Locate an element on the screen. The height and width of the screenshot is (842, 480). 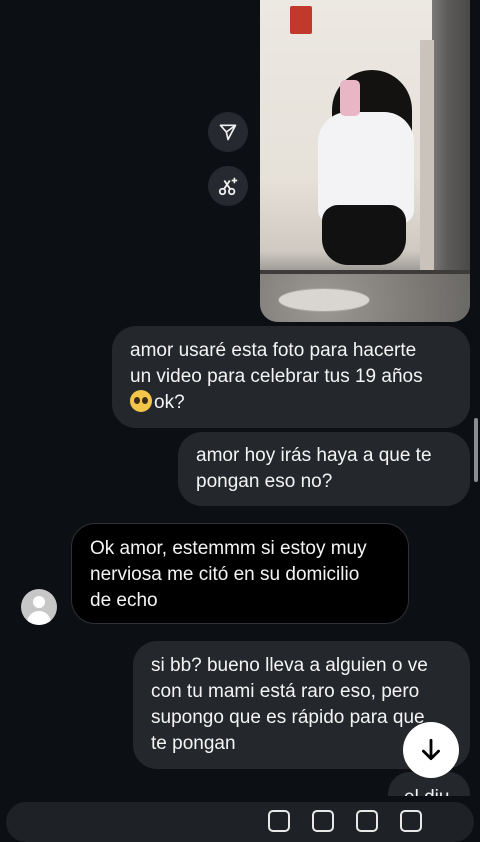
message-line: amor usaré esta foto para hacerte is located at coordinates (273, 350).